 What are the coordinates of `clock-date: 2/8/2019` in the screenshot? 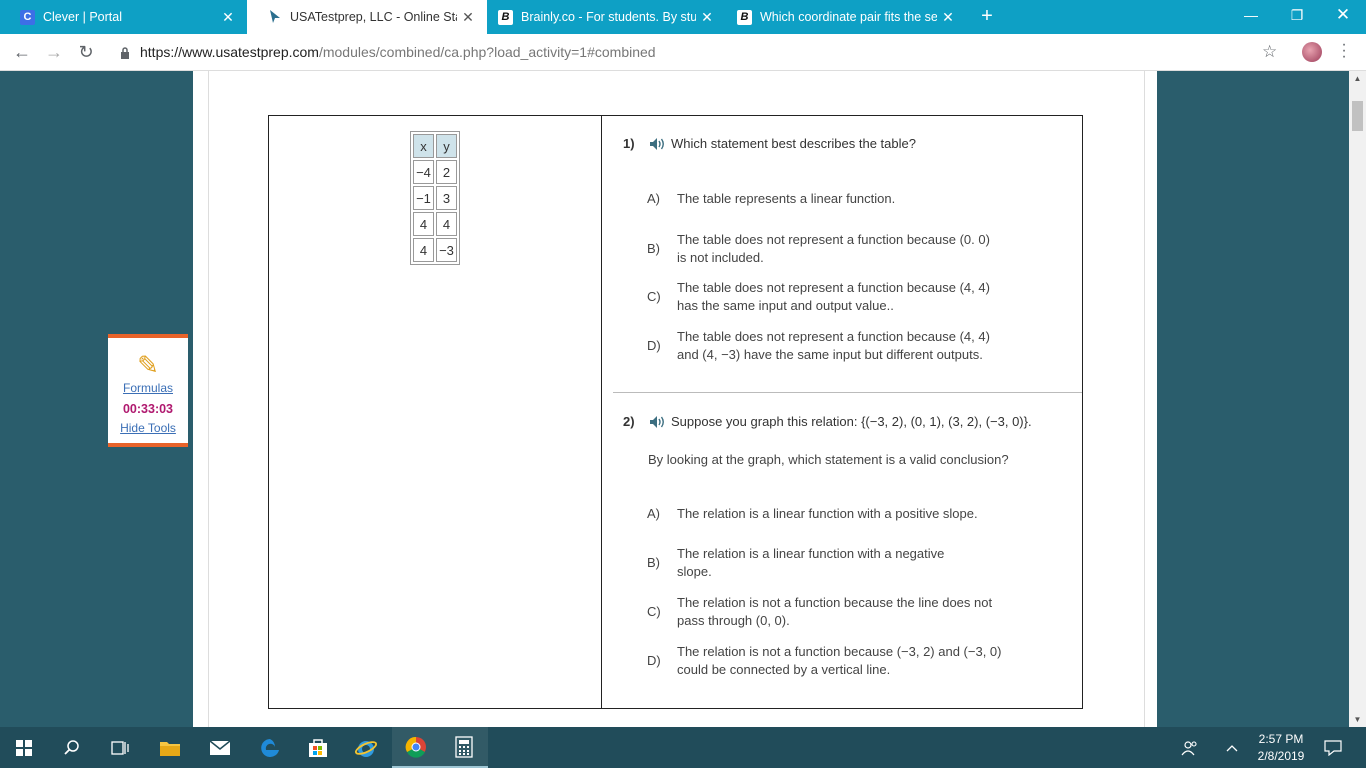 It's located at (1281, 756).